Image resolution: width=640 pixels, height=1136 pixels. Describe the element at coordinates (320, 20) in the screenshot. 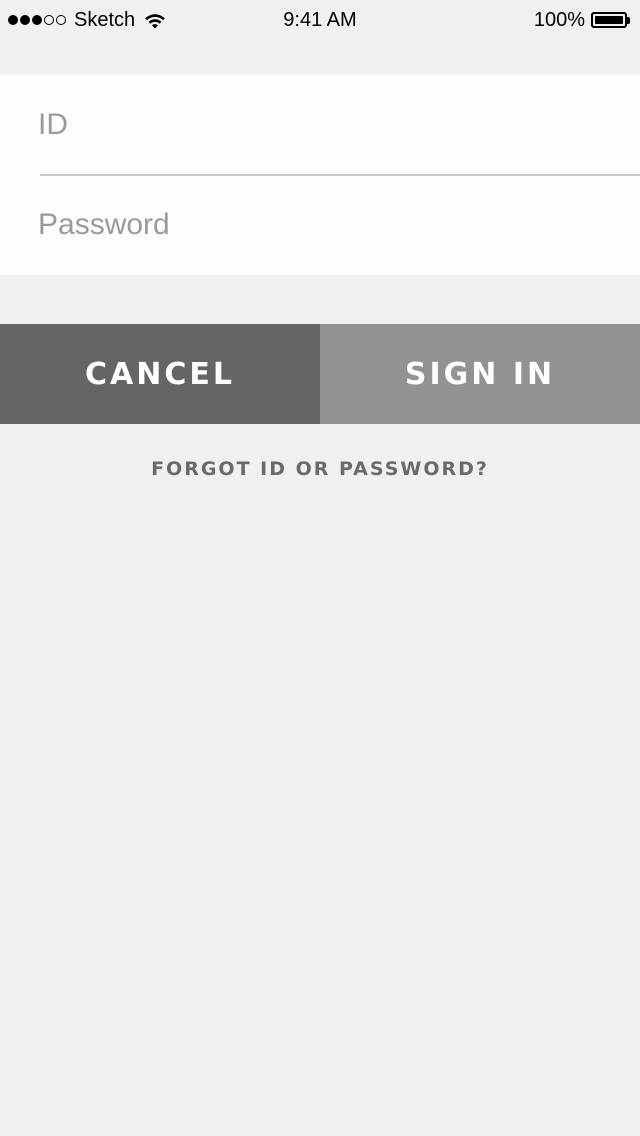

I see `status-bar: Sketch 9:41 AM 100%` at that location.